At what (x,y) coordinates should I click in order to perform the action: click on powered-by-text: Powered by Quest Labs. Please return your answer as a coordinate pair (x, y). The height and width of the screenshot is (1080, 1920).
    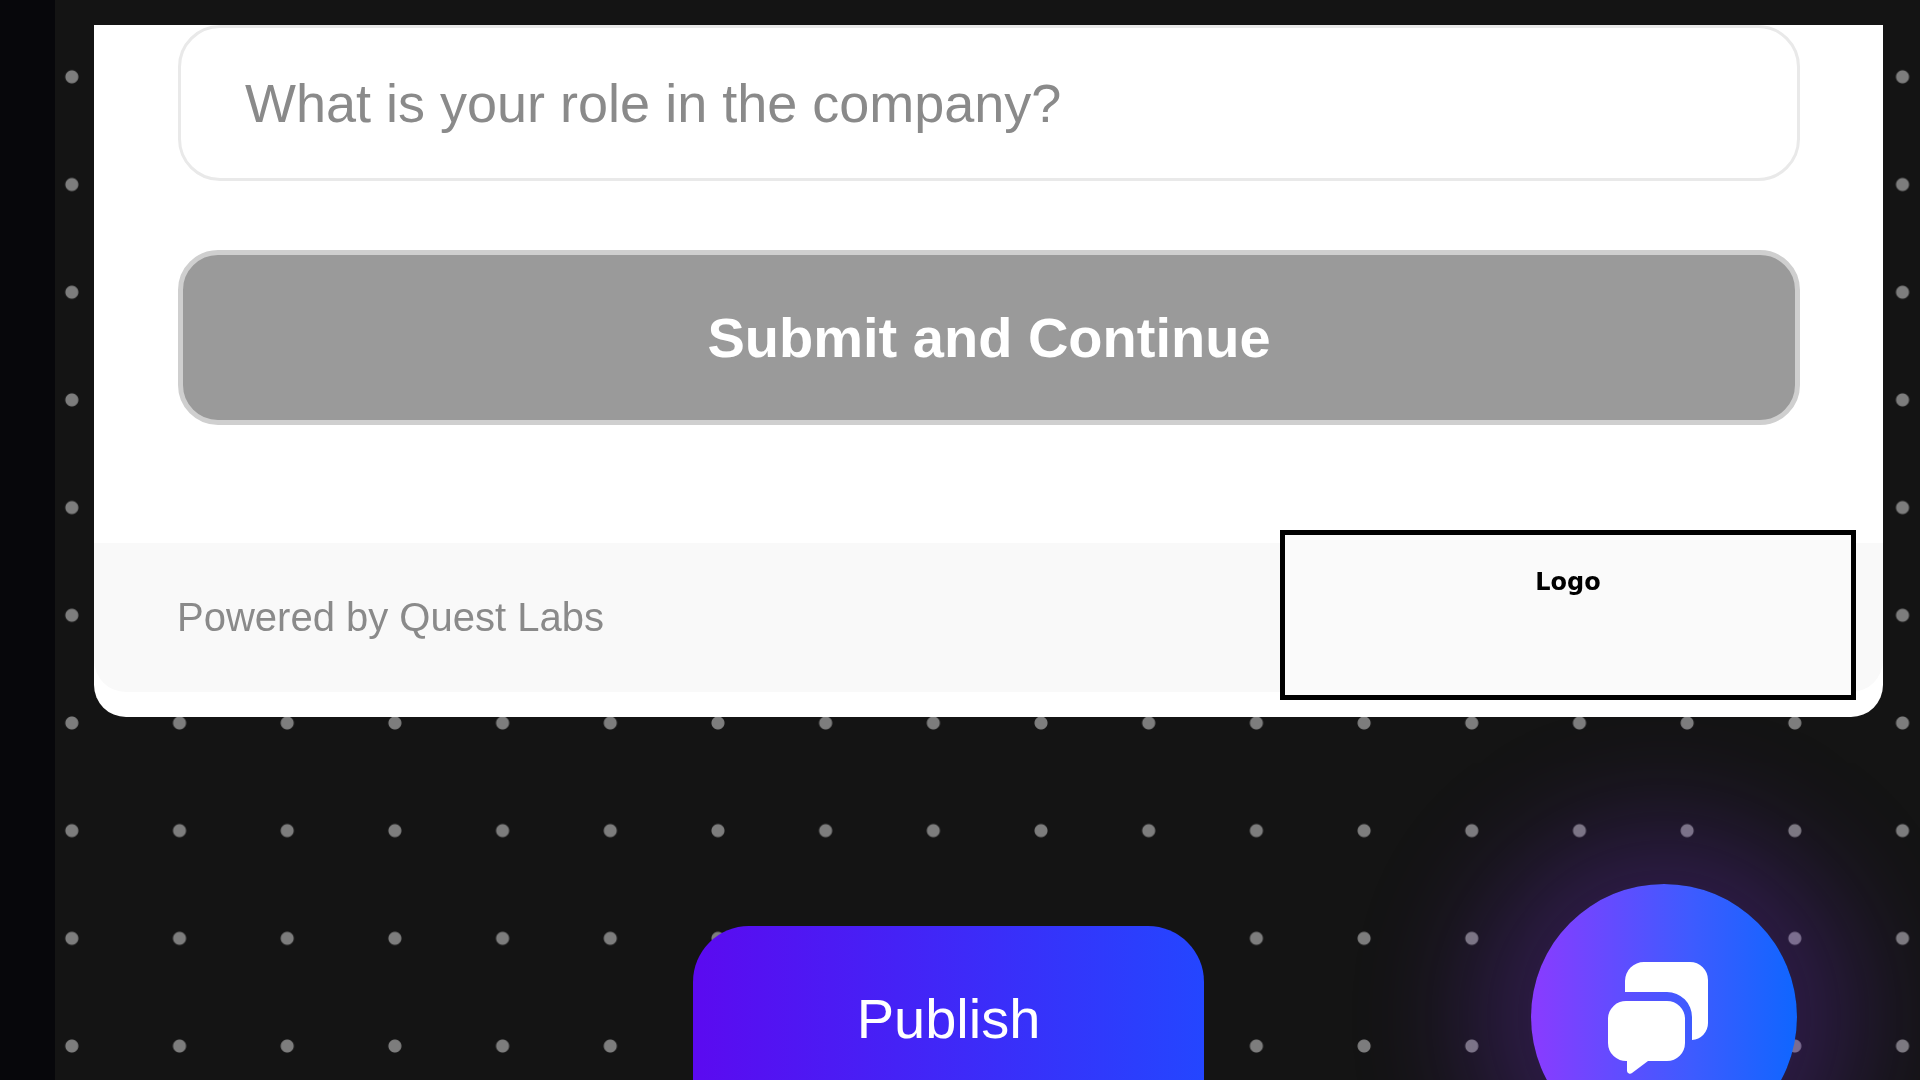
    Looking at the image, I should click on (390, 617).